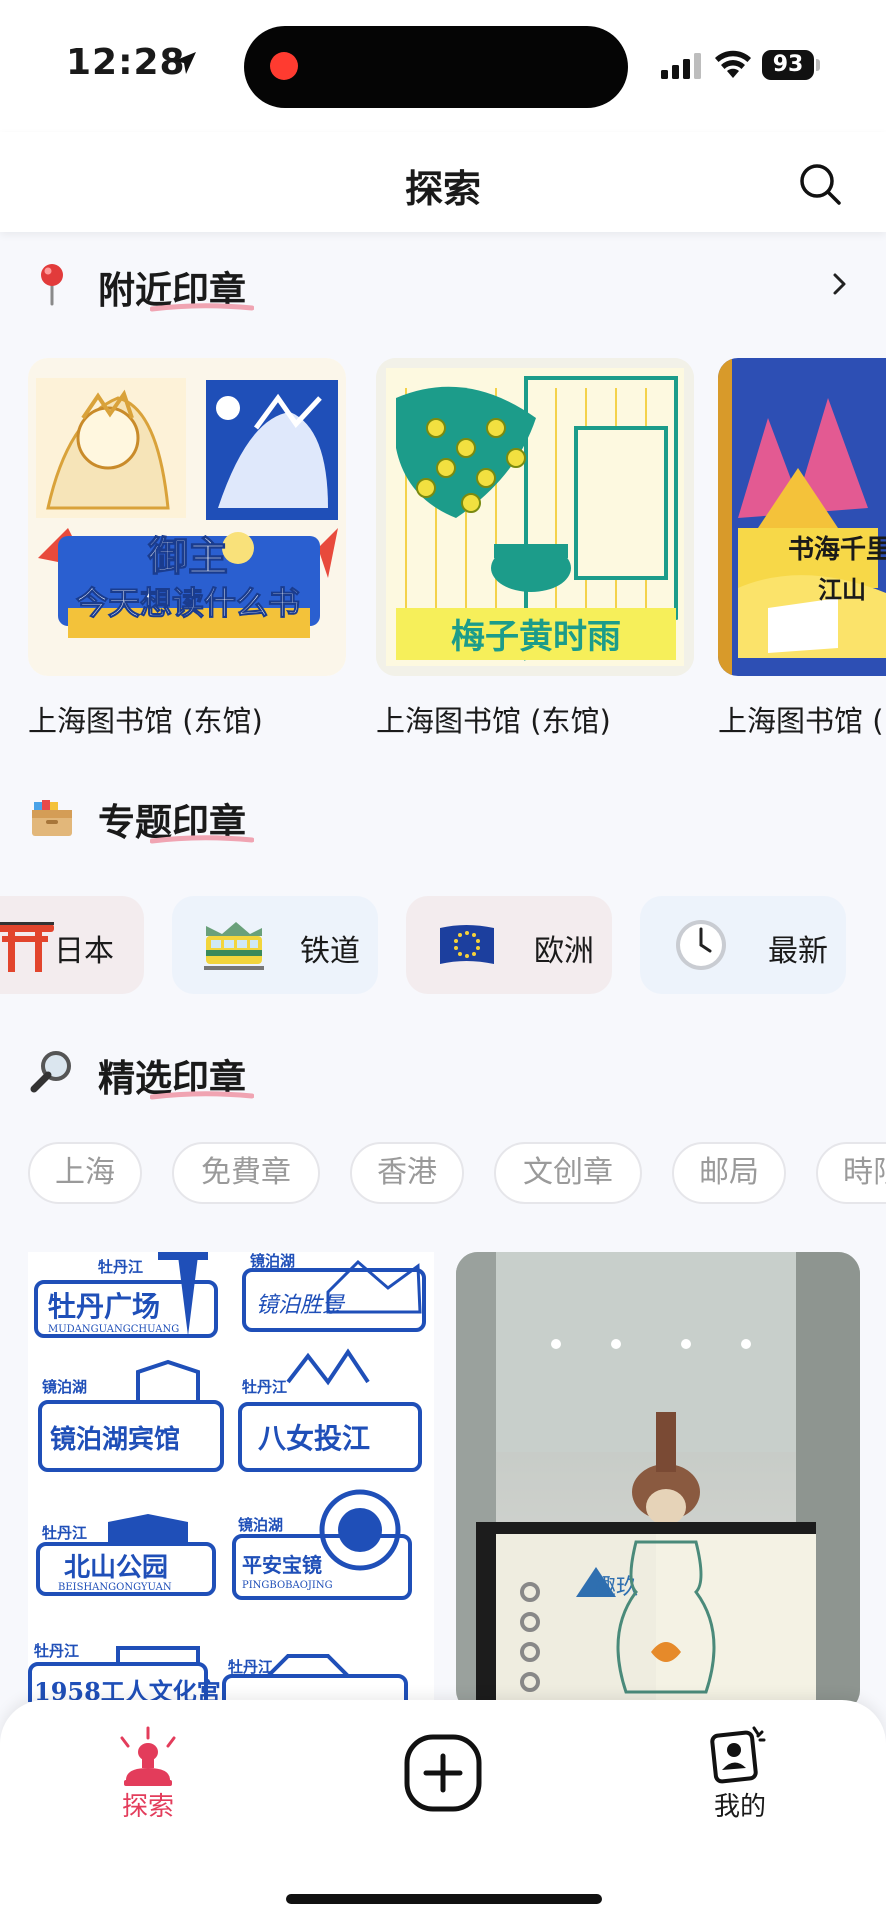 This screenshot has width=886, height=1920. Describe the element at coordinates (443, 817) in the screenshot. I see `section-header-topics: 专题印章` at that location.